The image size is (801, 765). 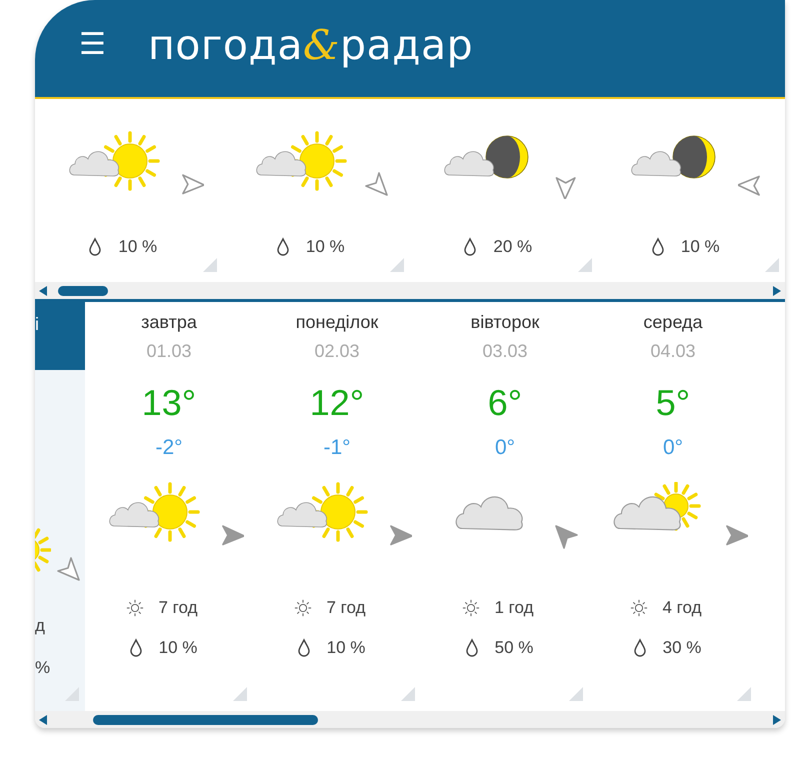 I want to click on precipitation-value: %, so click(x=42, y=668).